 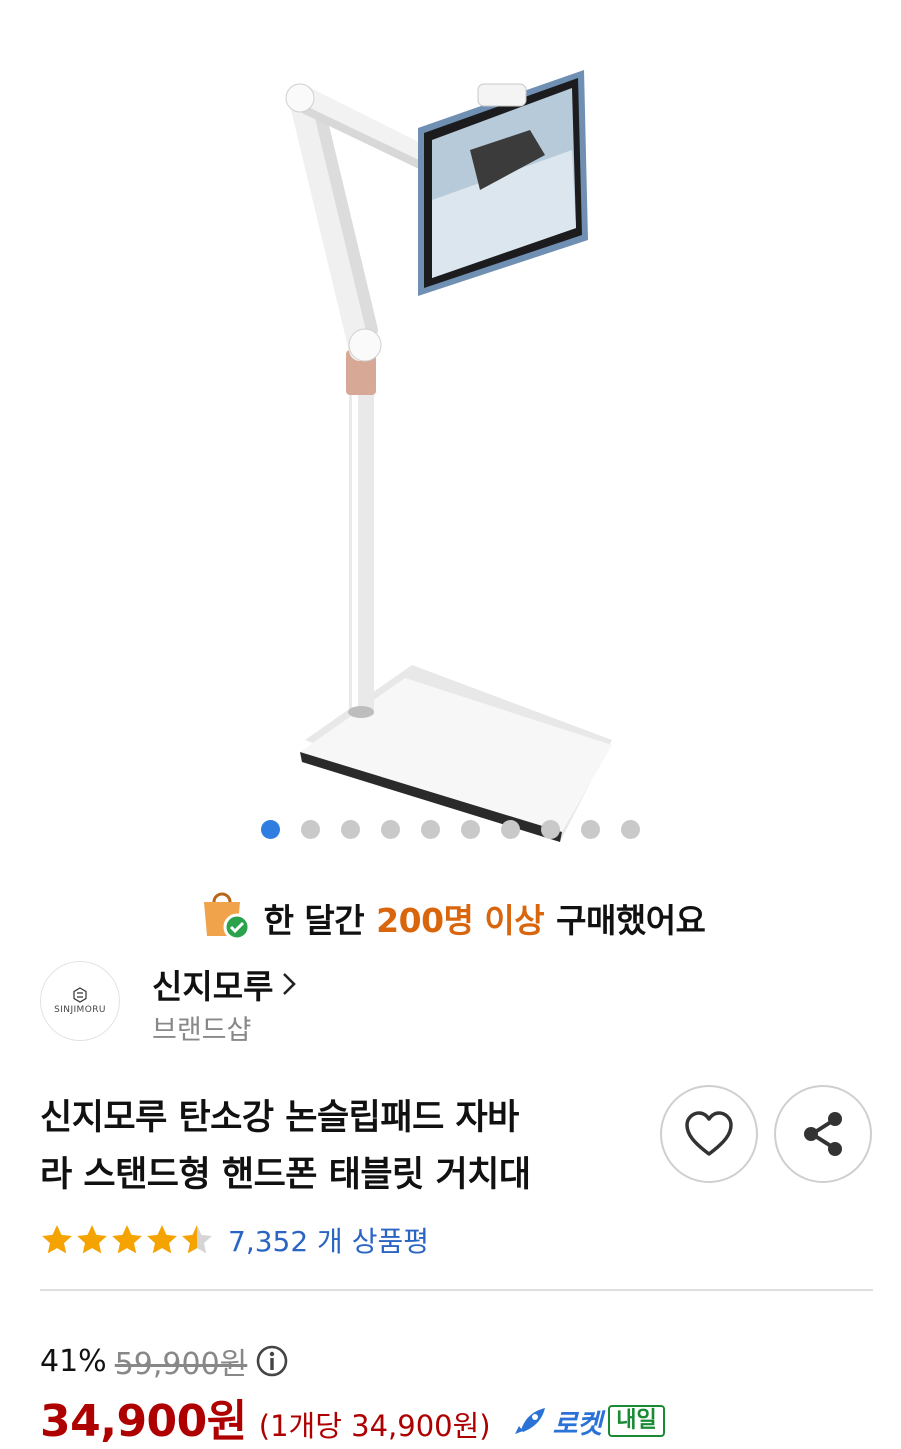 I want to click on rocket-icon, so click(x=529, y=1421).